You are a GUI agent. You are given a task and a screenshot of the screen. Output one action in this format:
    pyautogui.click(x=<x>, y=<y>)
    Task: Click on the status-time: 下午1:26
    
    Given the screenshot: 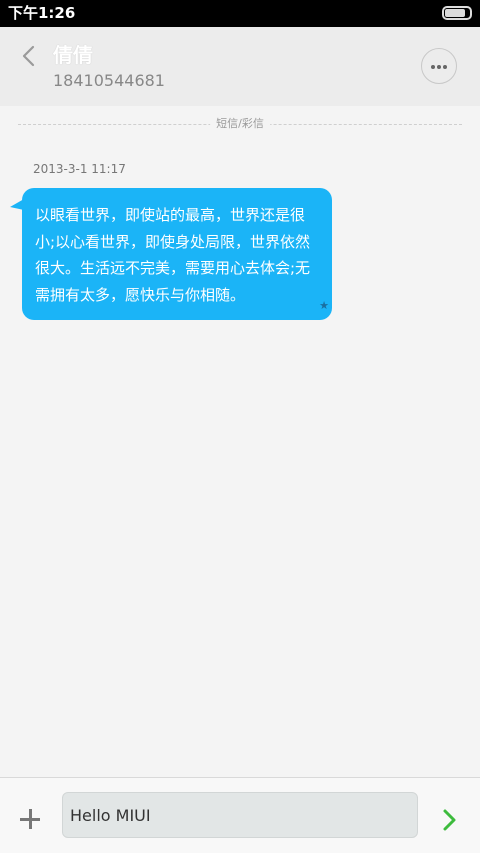 What is the action you would take?
    pyautogui.click(x=42, y=13)
    